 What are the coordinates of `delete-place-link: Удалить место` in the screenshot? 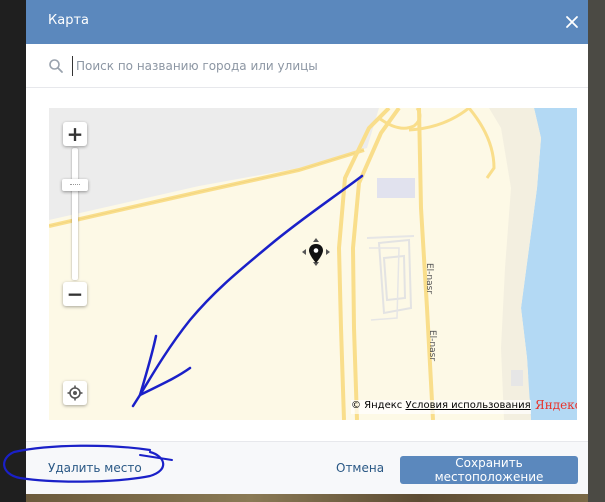 It's located at (95, 468).